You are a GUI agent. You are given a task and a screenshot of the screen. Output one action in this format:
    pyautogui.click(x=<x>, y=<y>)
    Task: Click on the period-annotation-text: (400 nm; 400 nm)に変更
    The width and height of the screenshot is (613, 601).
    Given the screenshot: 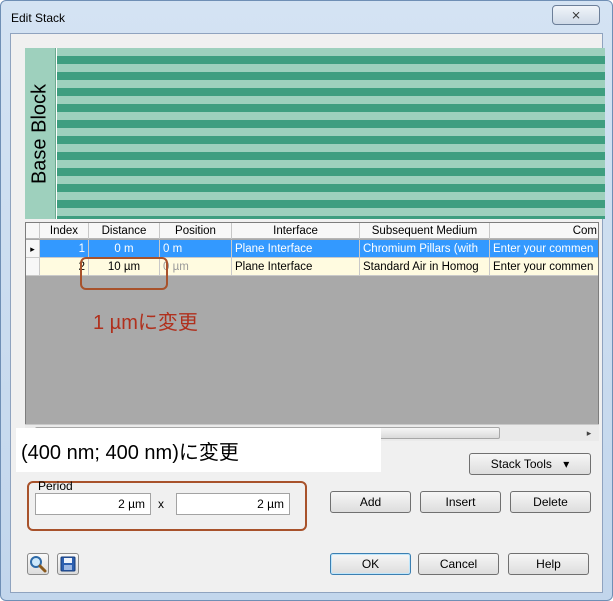 What is the action you would take?
    pyautogui.click(x=130, y=453)
    